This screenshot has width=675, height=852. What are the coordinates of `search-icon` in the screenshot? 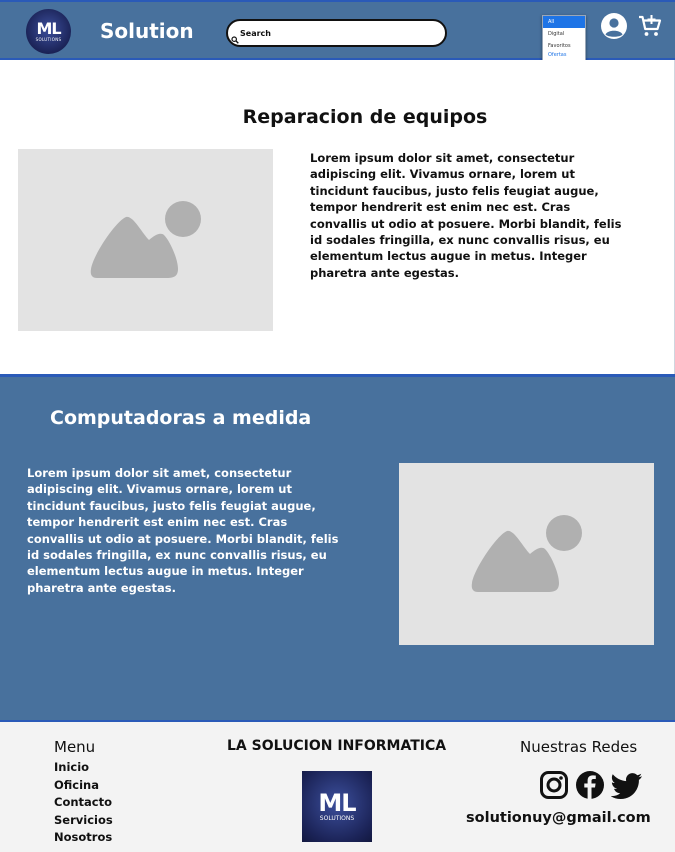 It's located at (235, 36).